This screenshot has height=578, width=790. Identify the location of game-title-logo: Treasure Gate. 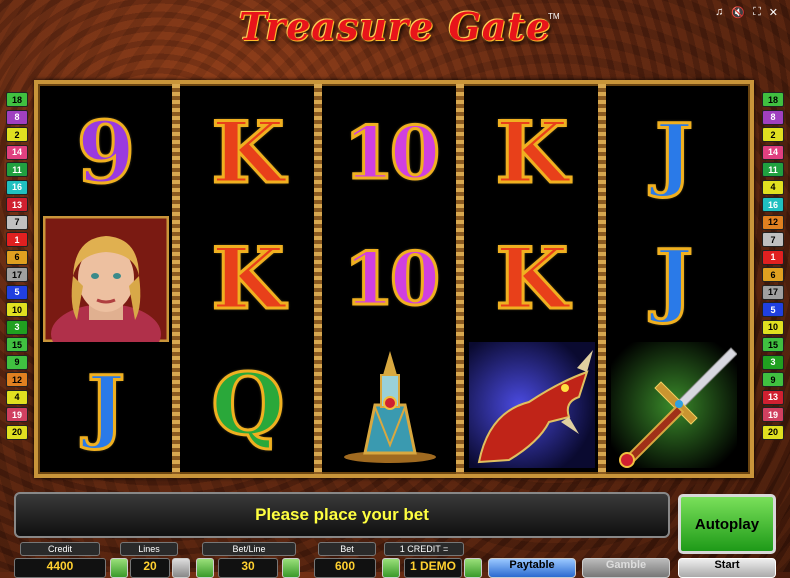
(395, 26).